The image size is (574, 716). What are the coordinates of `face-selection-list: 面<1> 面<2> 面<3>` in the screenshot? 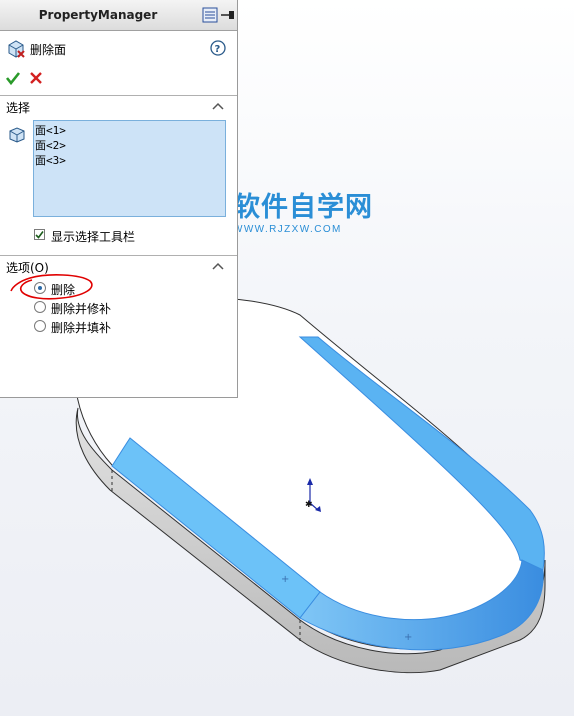 It's located at (129, 168).